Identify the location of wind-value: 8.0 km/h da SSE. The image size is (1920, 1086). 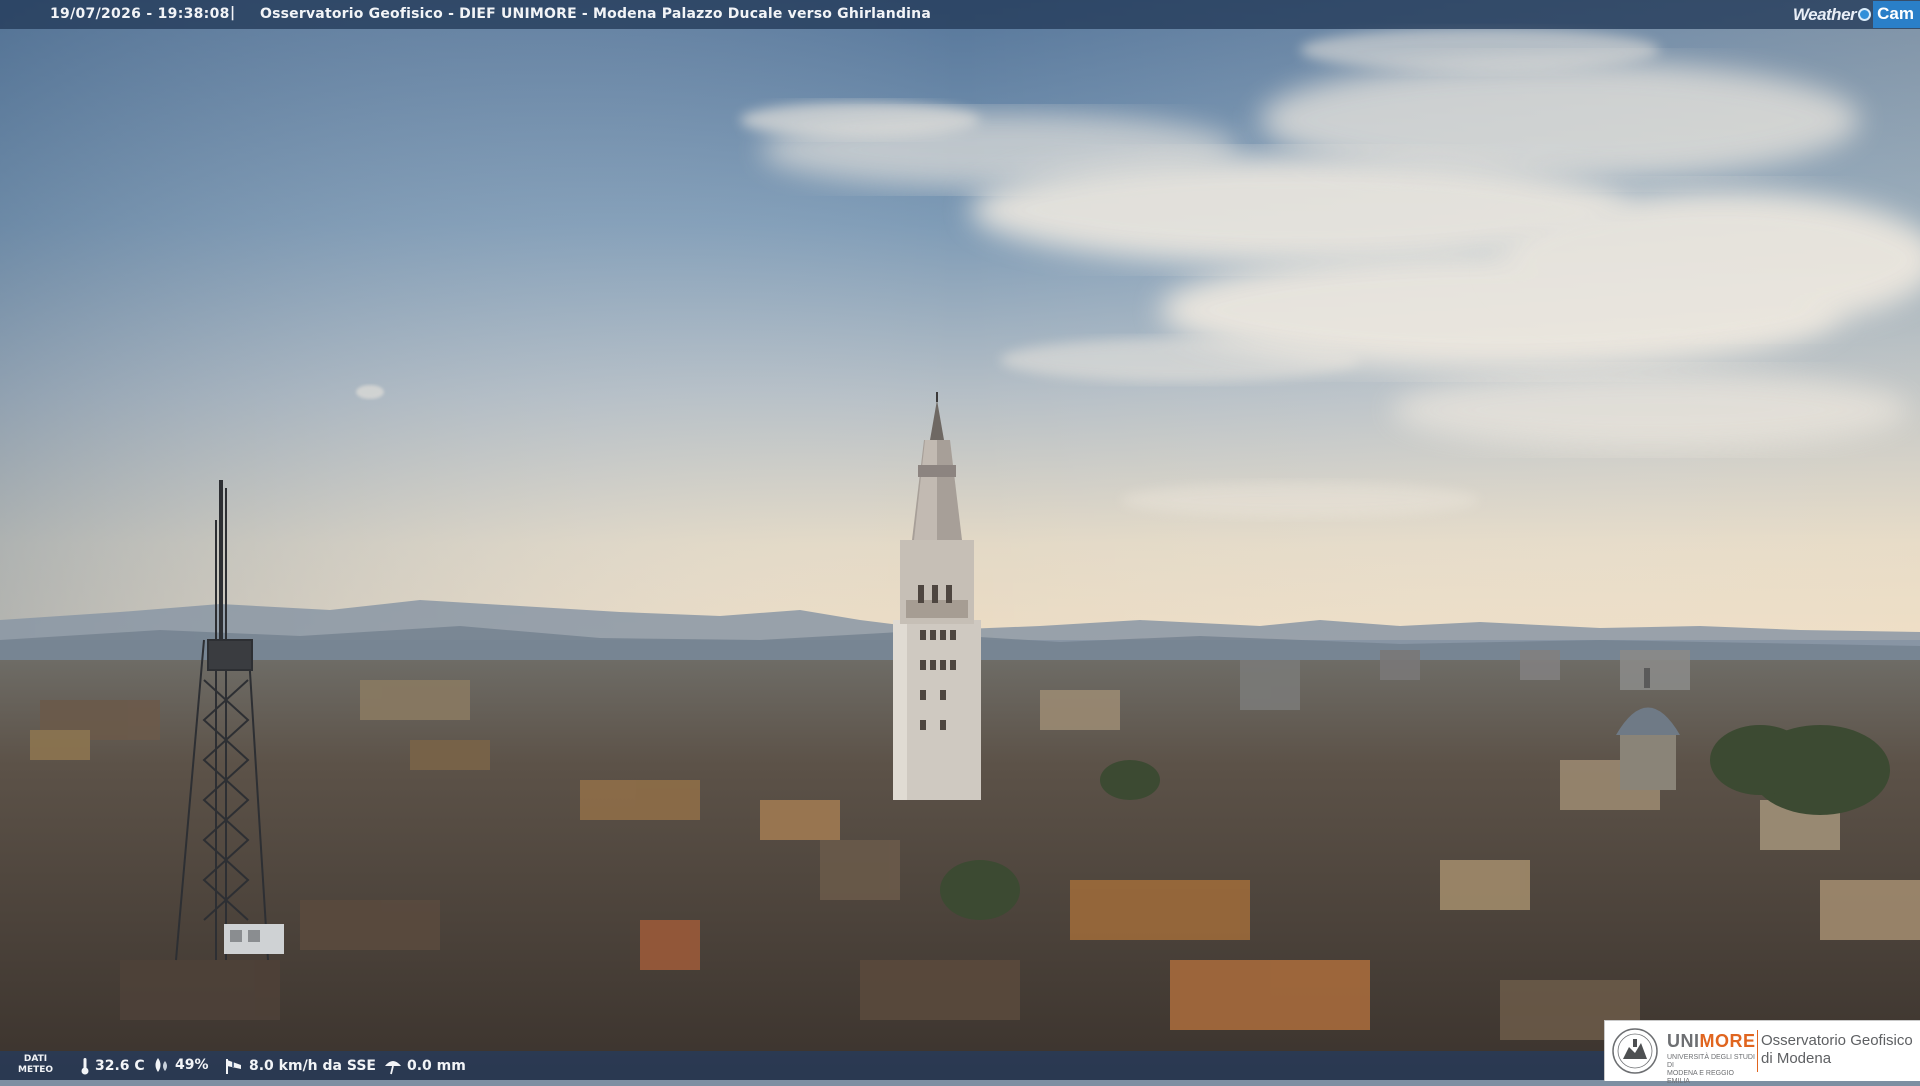
(312, 1066).